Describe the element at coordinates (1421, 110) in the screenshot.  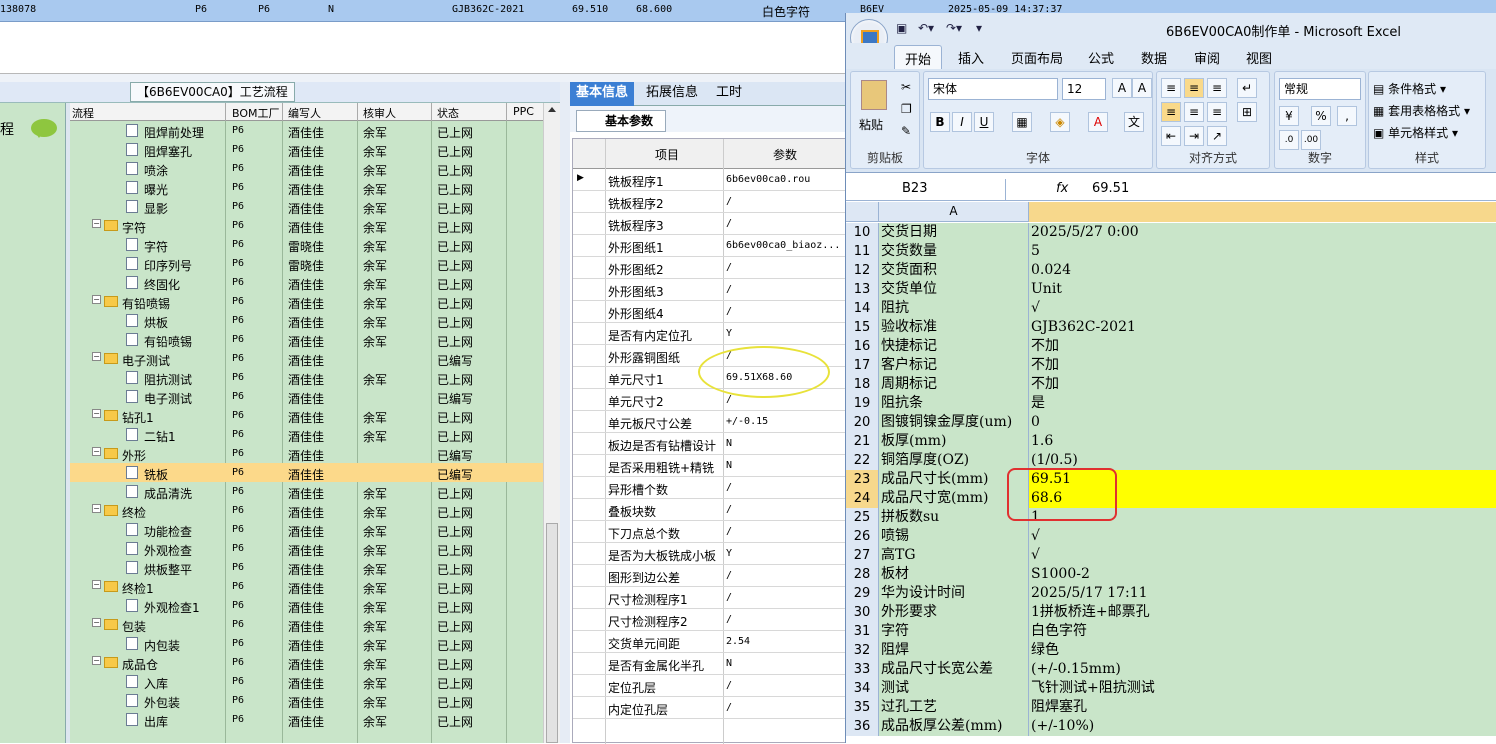
I see `format-as-table-button: ▦ 套用表格格式 ▾` at that location.